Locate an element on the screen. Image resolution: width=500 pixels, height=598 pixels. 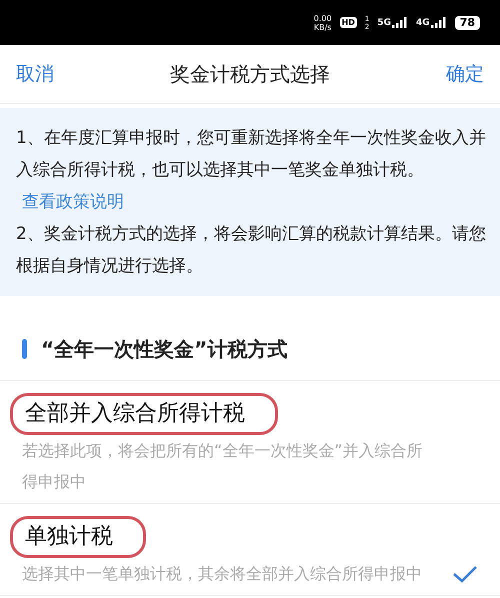
notice-text: 1、在年度汇算申报时，您可重新选择将全年一次性奖金收入并入综合所得计税，也可以选择其中一笔奖金单独计税。 查看政策说明 is located at coordinates (251, 170).